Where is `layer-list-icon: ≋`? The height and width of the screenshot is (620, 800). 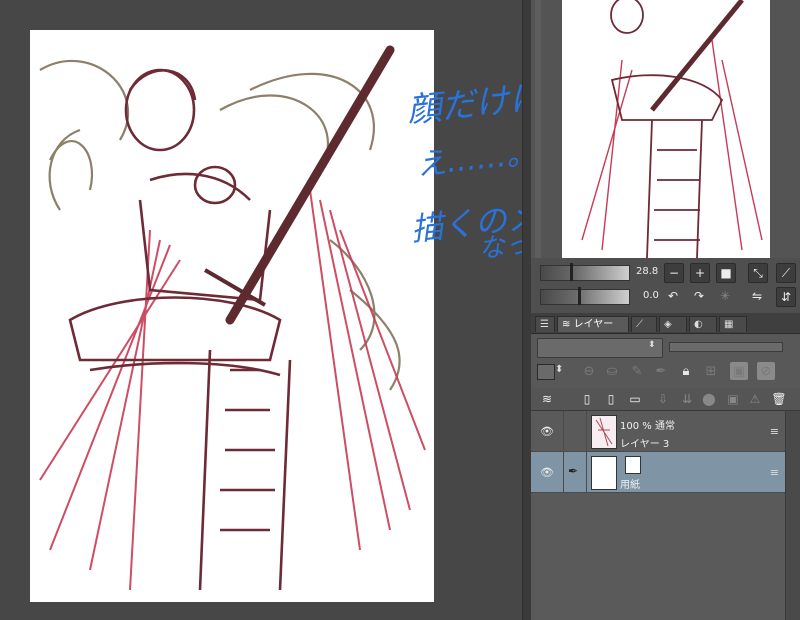
layer-list-icon: ≋ is located at coordinates (547, 399).